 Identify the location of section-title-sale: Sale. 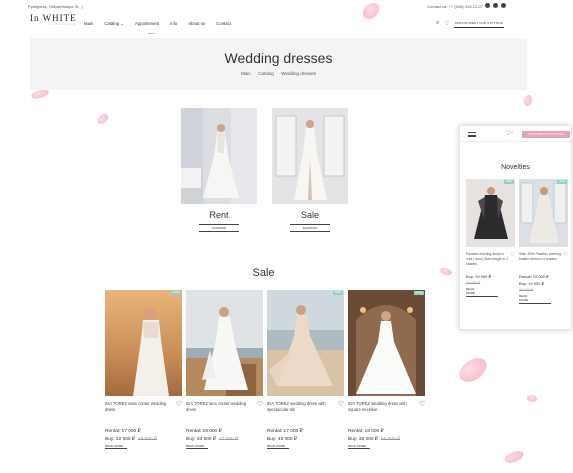
(263, 273).